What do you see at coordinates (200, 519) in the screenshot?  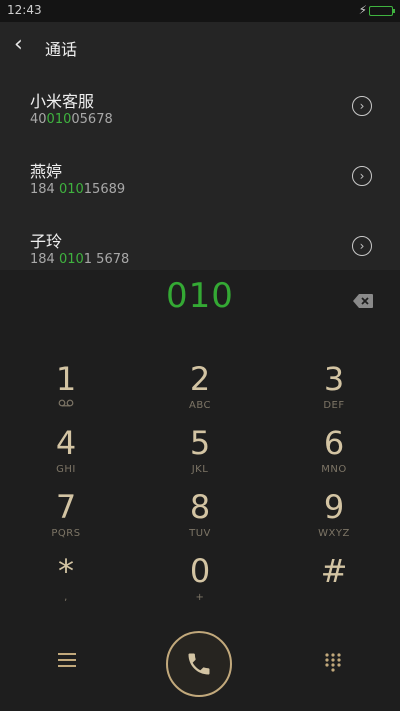 I see `key-8: 8 TUV` at bounding box center [200, 519].